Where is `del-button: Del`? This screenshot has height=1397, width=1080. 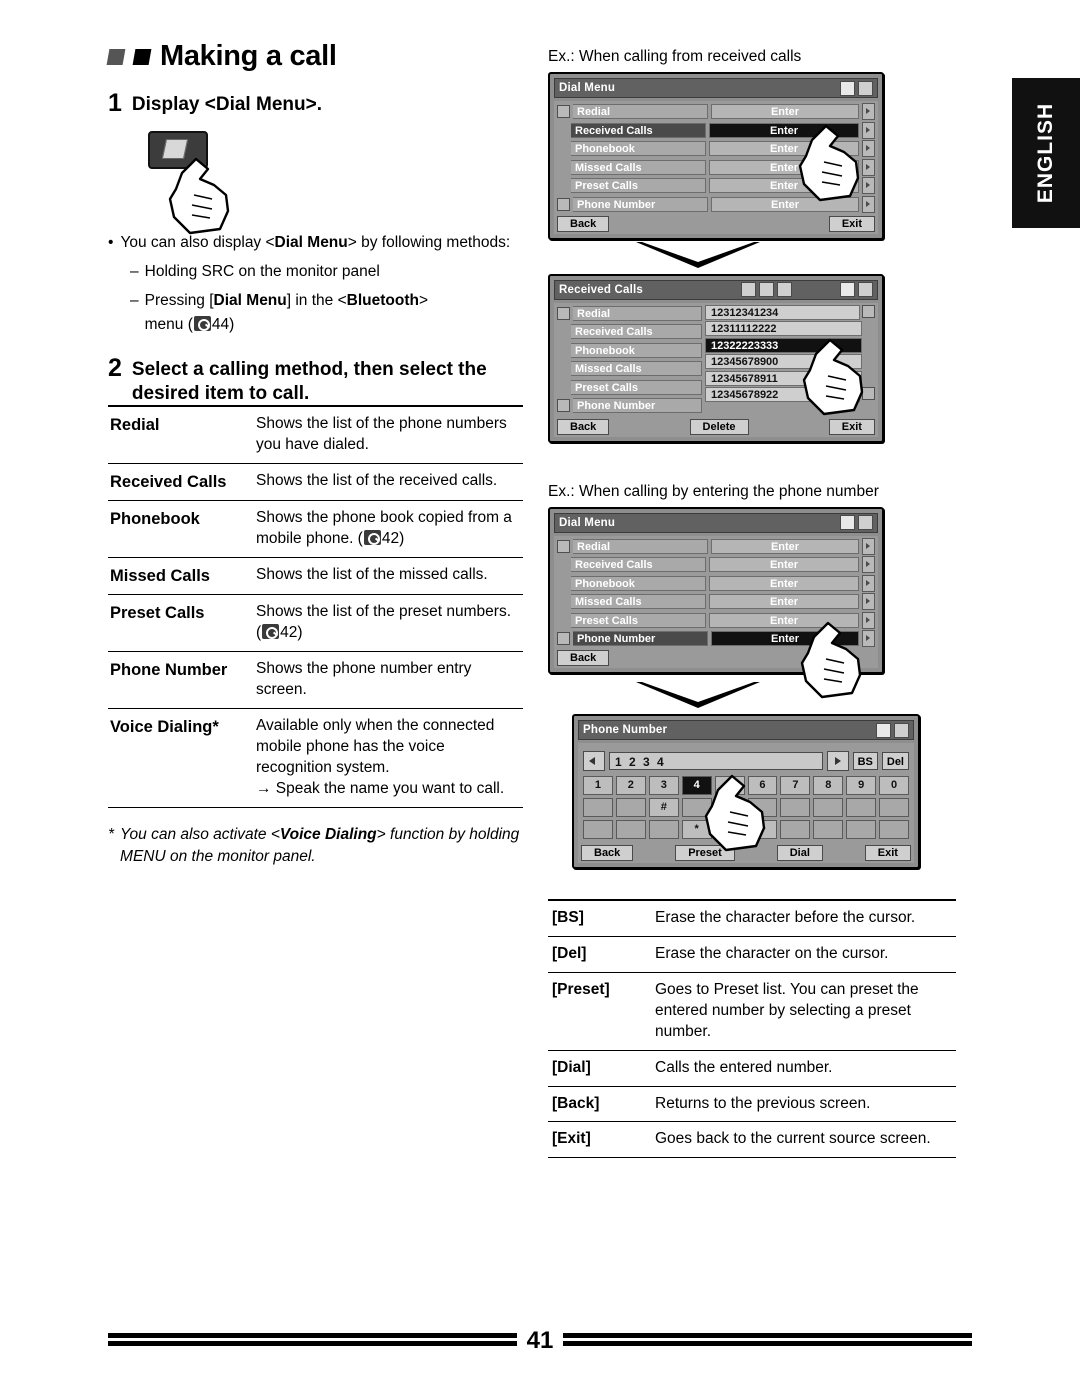
del-button: Del is located at coordinates (895, 761).